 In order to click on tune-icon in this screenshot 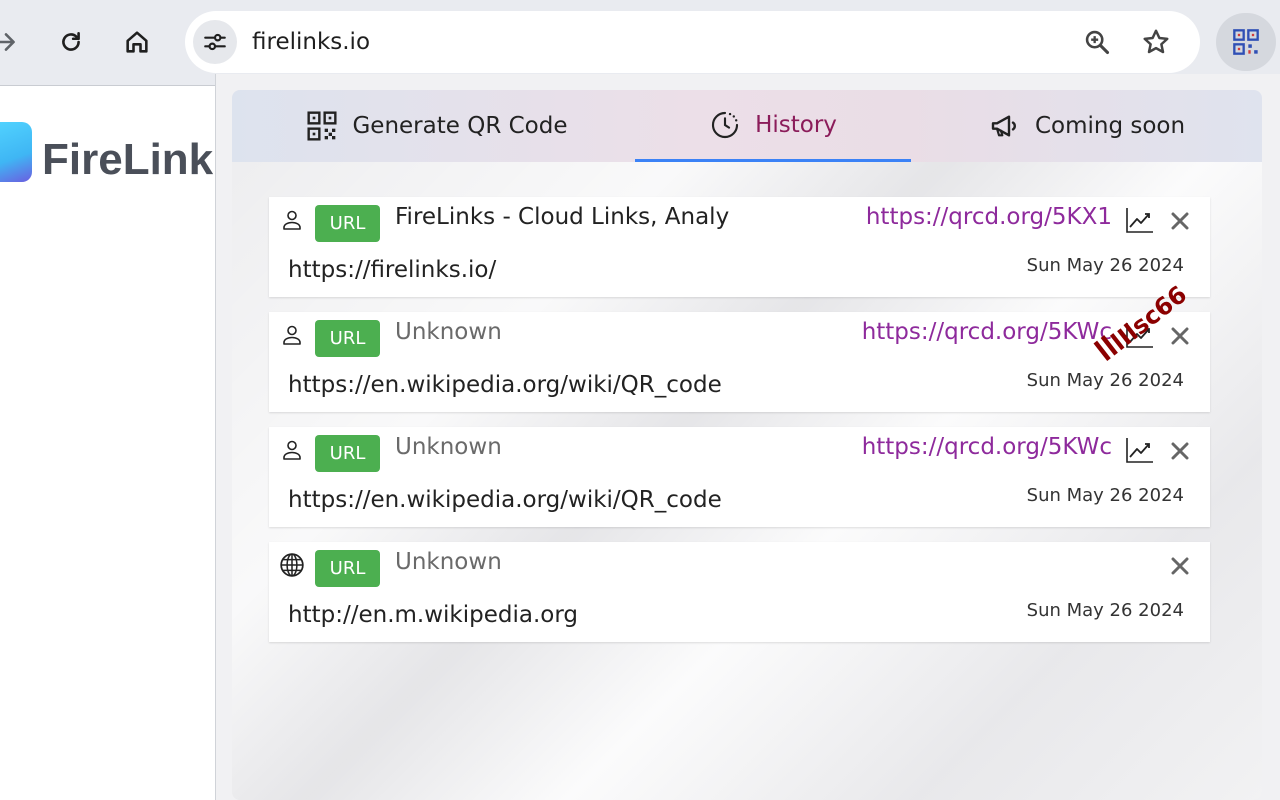, I will do `click(215, 42)`.